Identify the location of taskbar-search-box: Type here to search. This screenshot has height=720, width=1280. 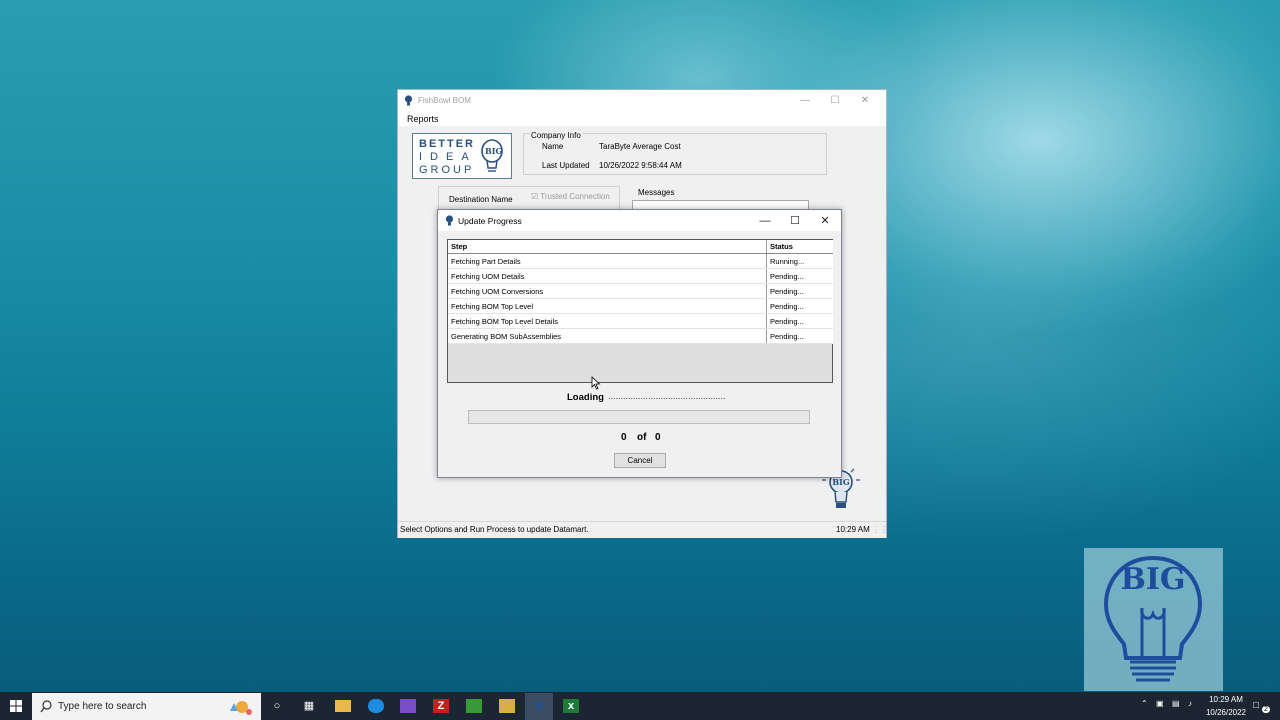
(146, 706).